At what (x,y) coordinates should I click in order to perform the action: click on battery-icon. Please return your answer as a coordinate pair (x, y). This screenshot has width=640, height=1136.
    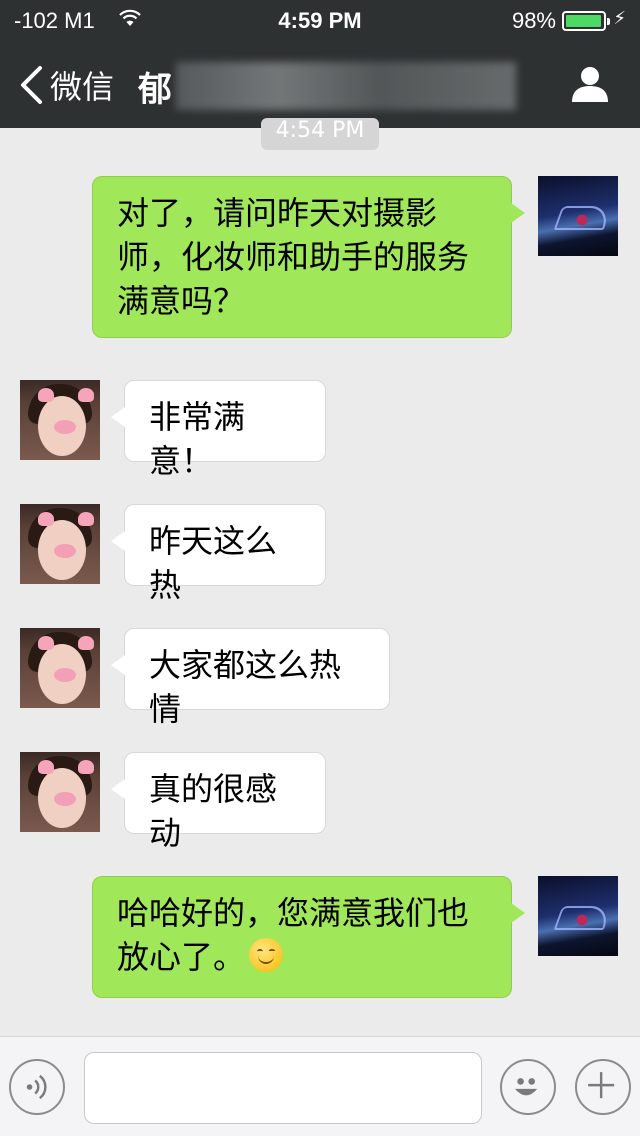
    Looking at the image, I should click on (586, 21).